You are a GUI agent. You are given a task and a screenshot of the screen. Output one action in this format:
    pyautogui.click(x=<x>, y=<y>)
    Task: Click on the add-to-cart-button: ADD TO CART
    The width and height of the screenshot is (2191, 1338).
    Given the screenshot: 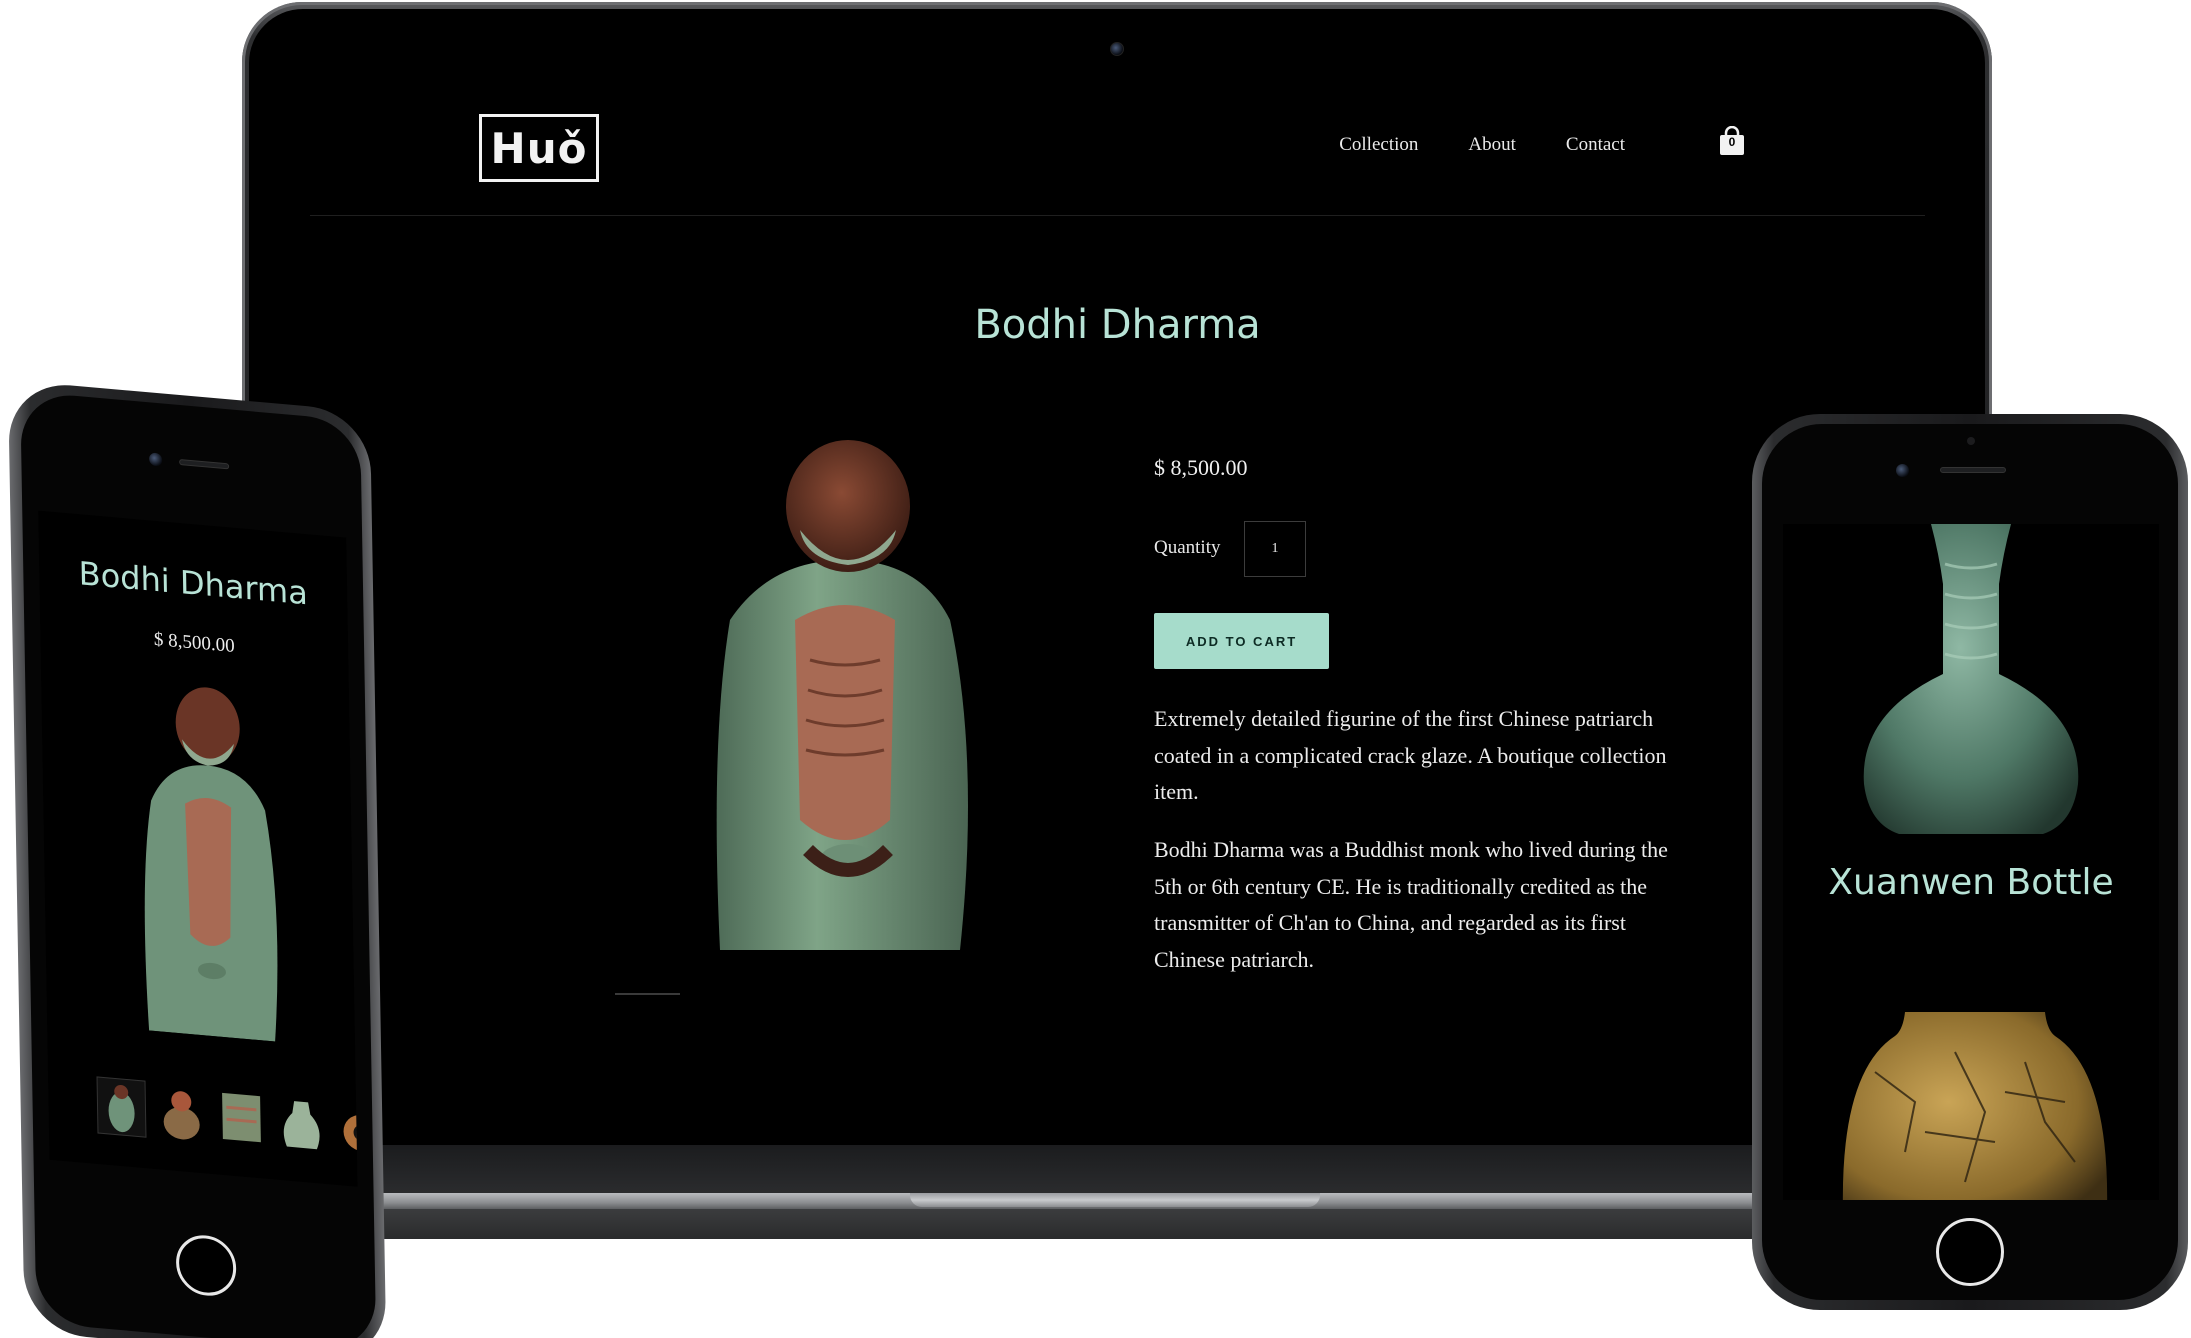 What is the action you would take?
    pyautogui.click(x=1241, y=641)
    